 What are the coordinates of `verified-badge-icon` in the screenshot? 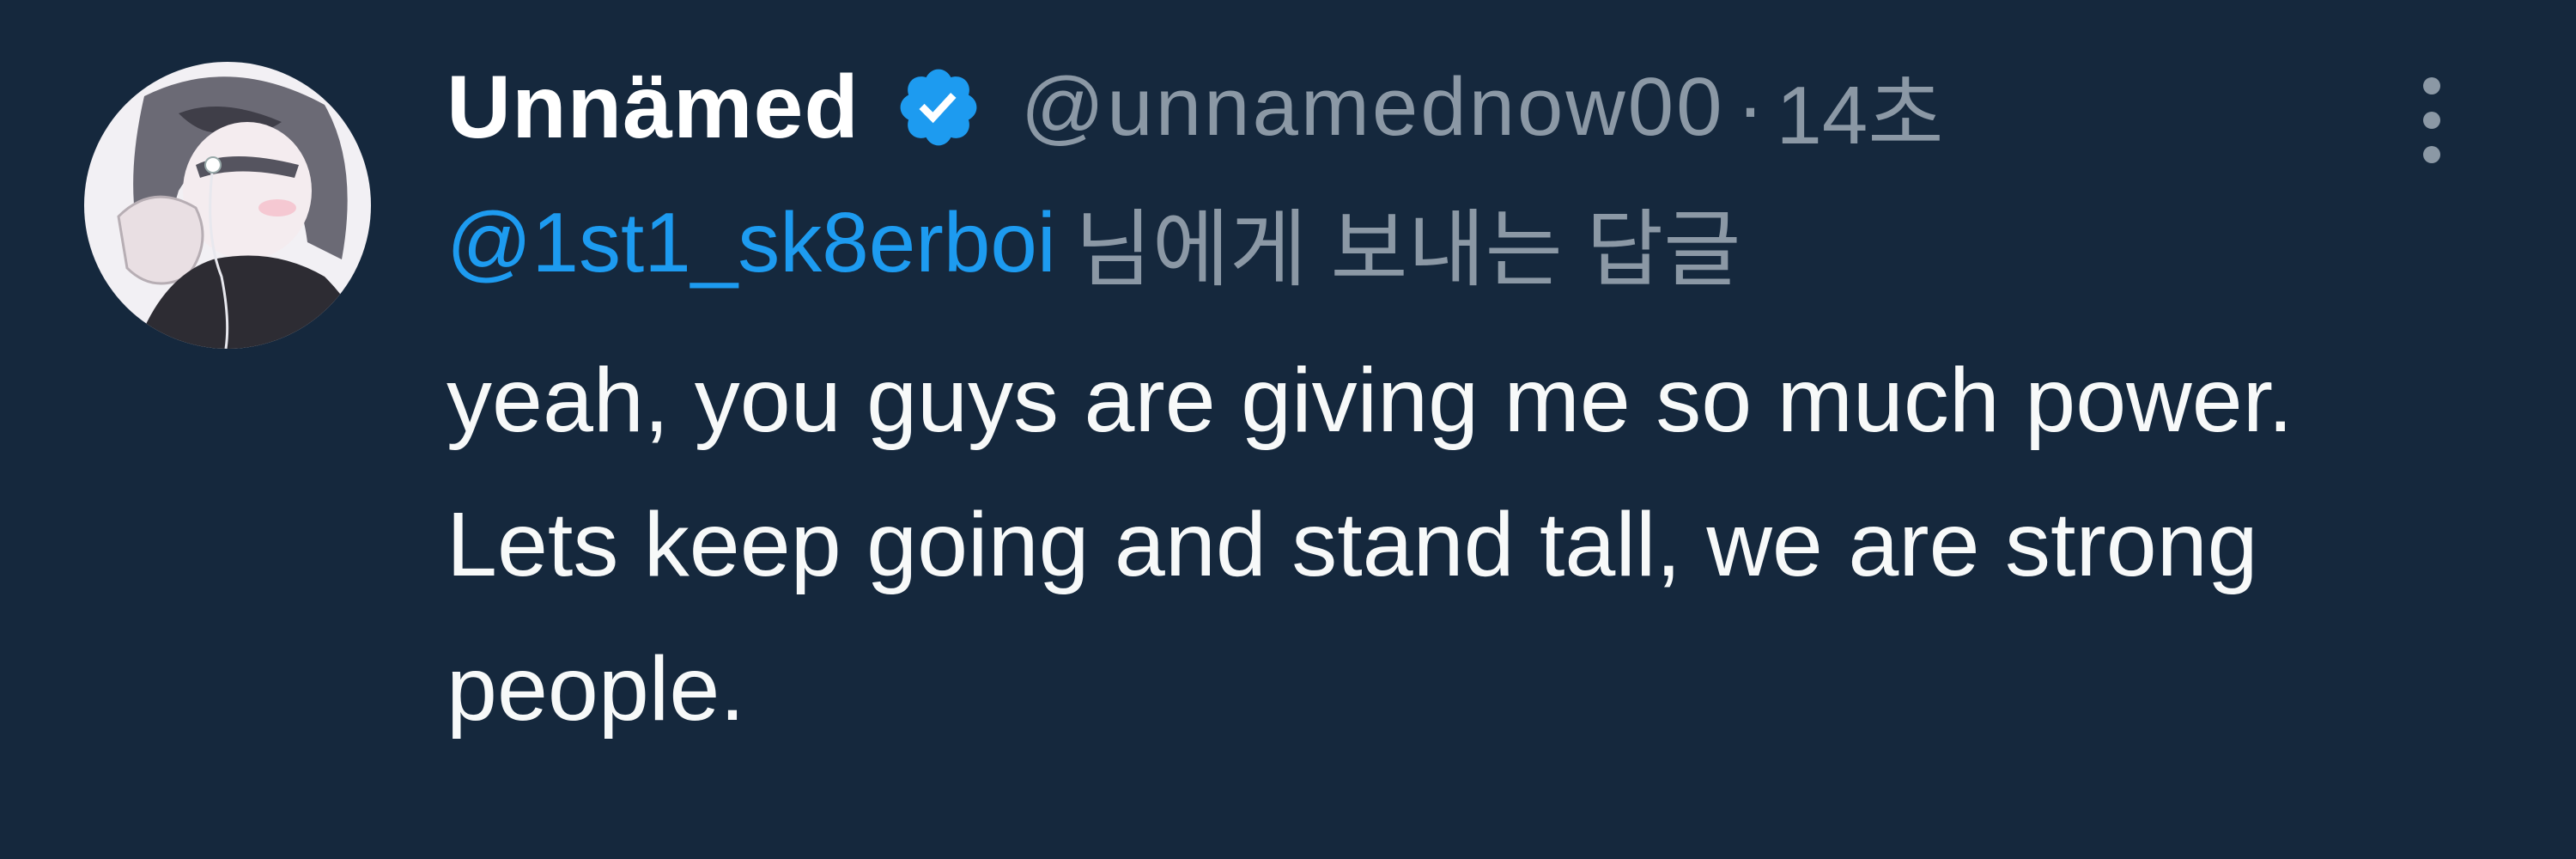 It's located at (939, 107).